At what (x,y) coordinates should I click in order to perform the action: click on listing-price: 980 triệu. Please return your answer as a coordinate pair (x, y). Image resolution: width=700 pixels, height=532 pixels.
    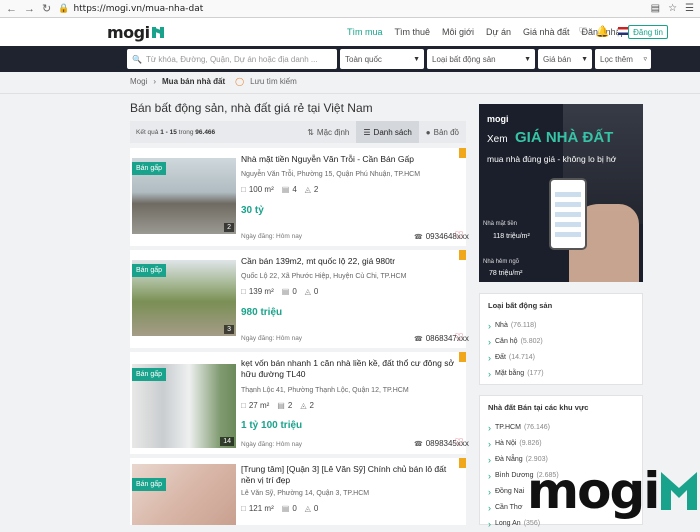
    Looking at the image, I should click on (262, 312).